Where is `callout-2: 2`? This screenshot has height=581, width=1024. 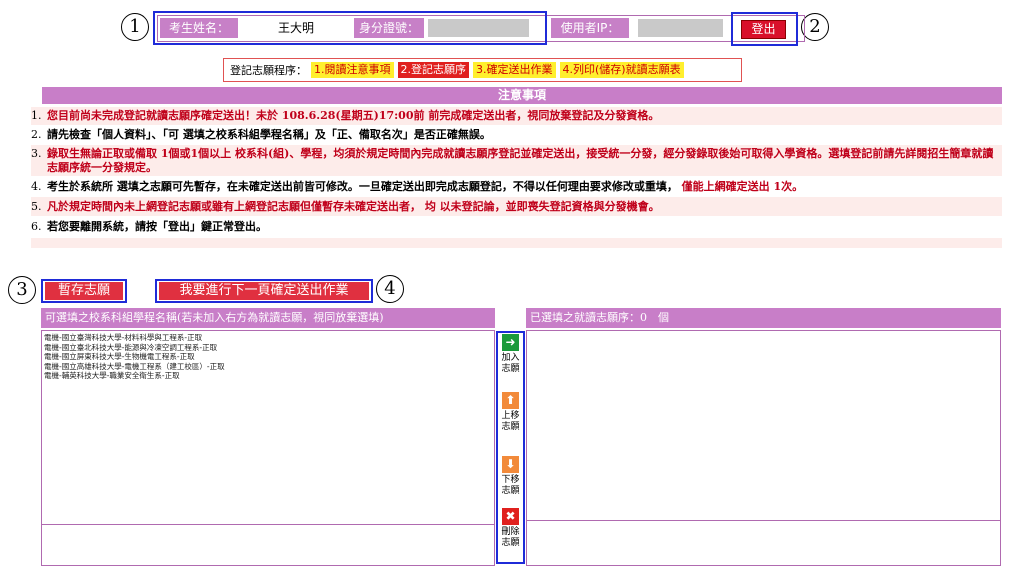
callout-2: 2 is located at coordinates (815, 27).